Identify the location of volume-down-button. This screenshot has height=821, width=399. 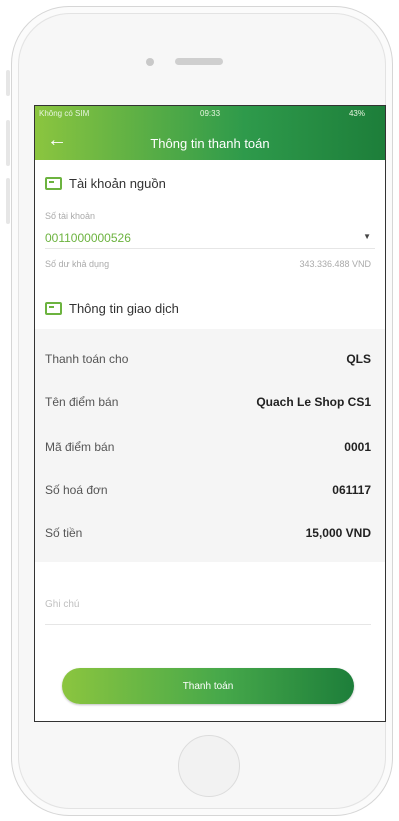
(8, 201).